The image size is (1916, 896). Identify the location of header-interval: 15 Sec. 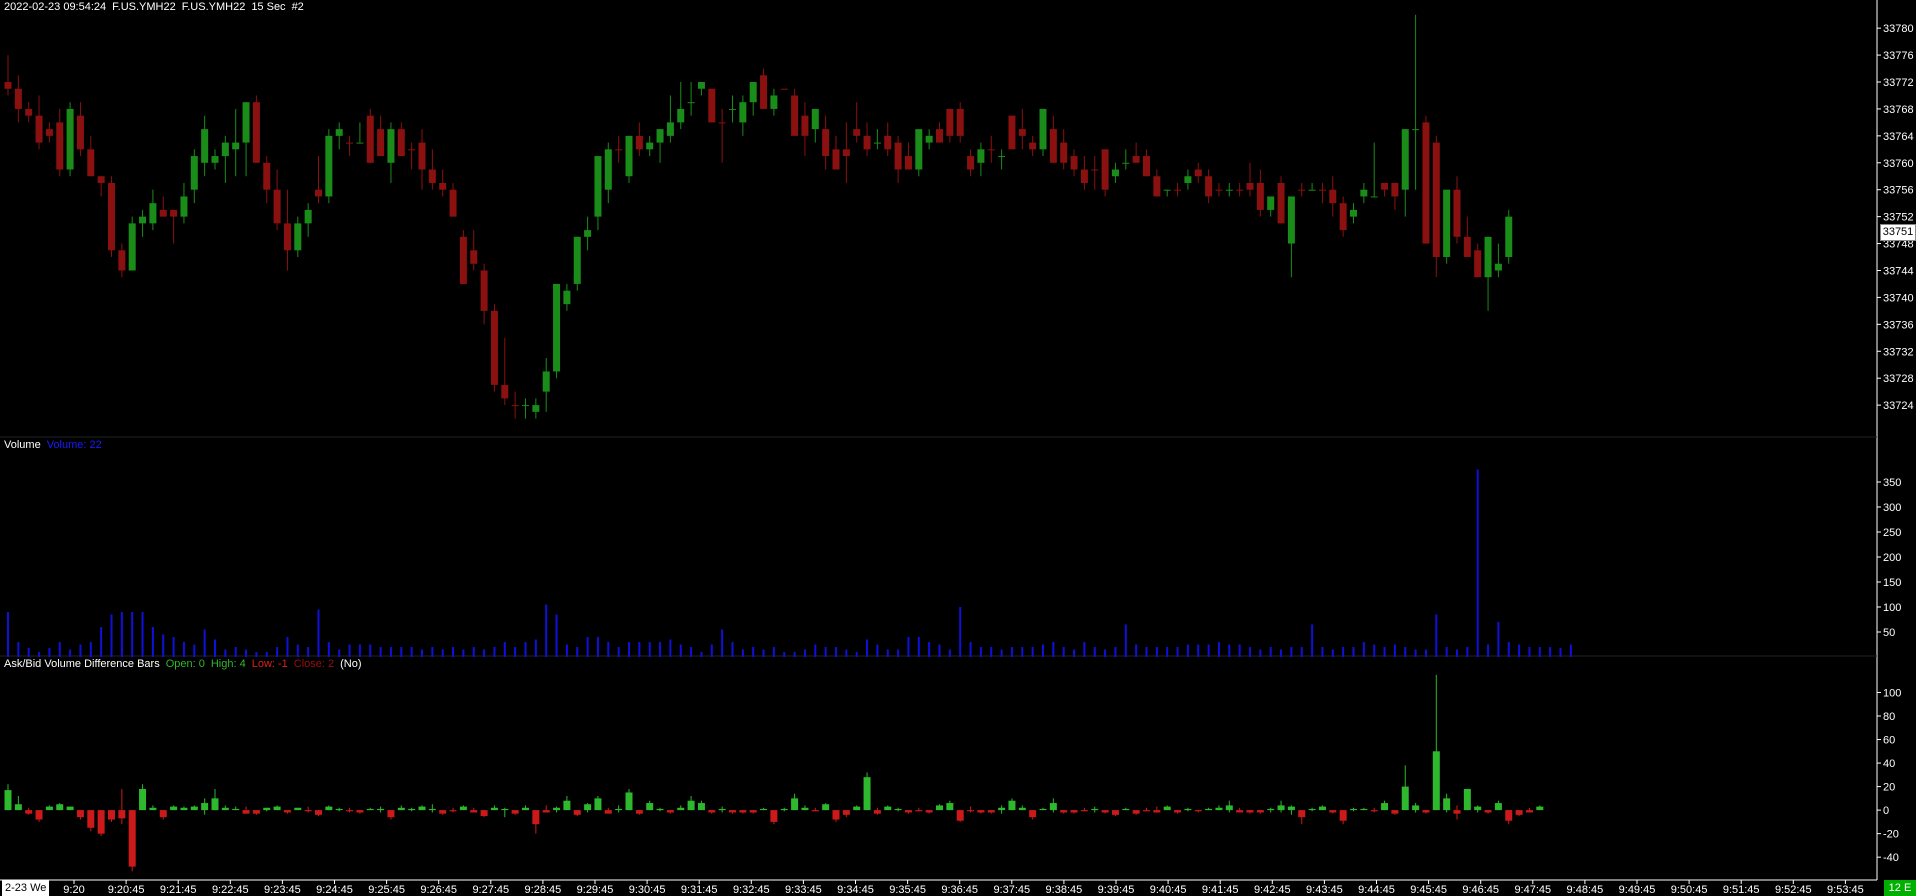
(268, 7).